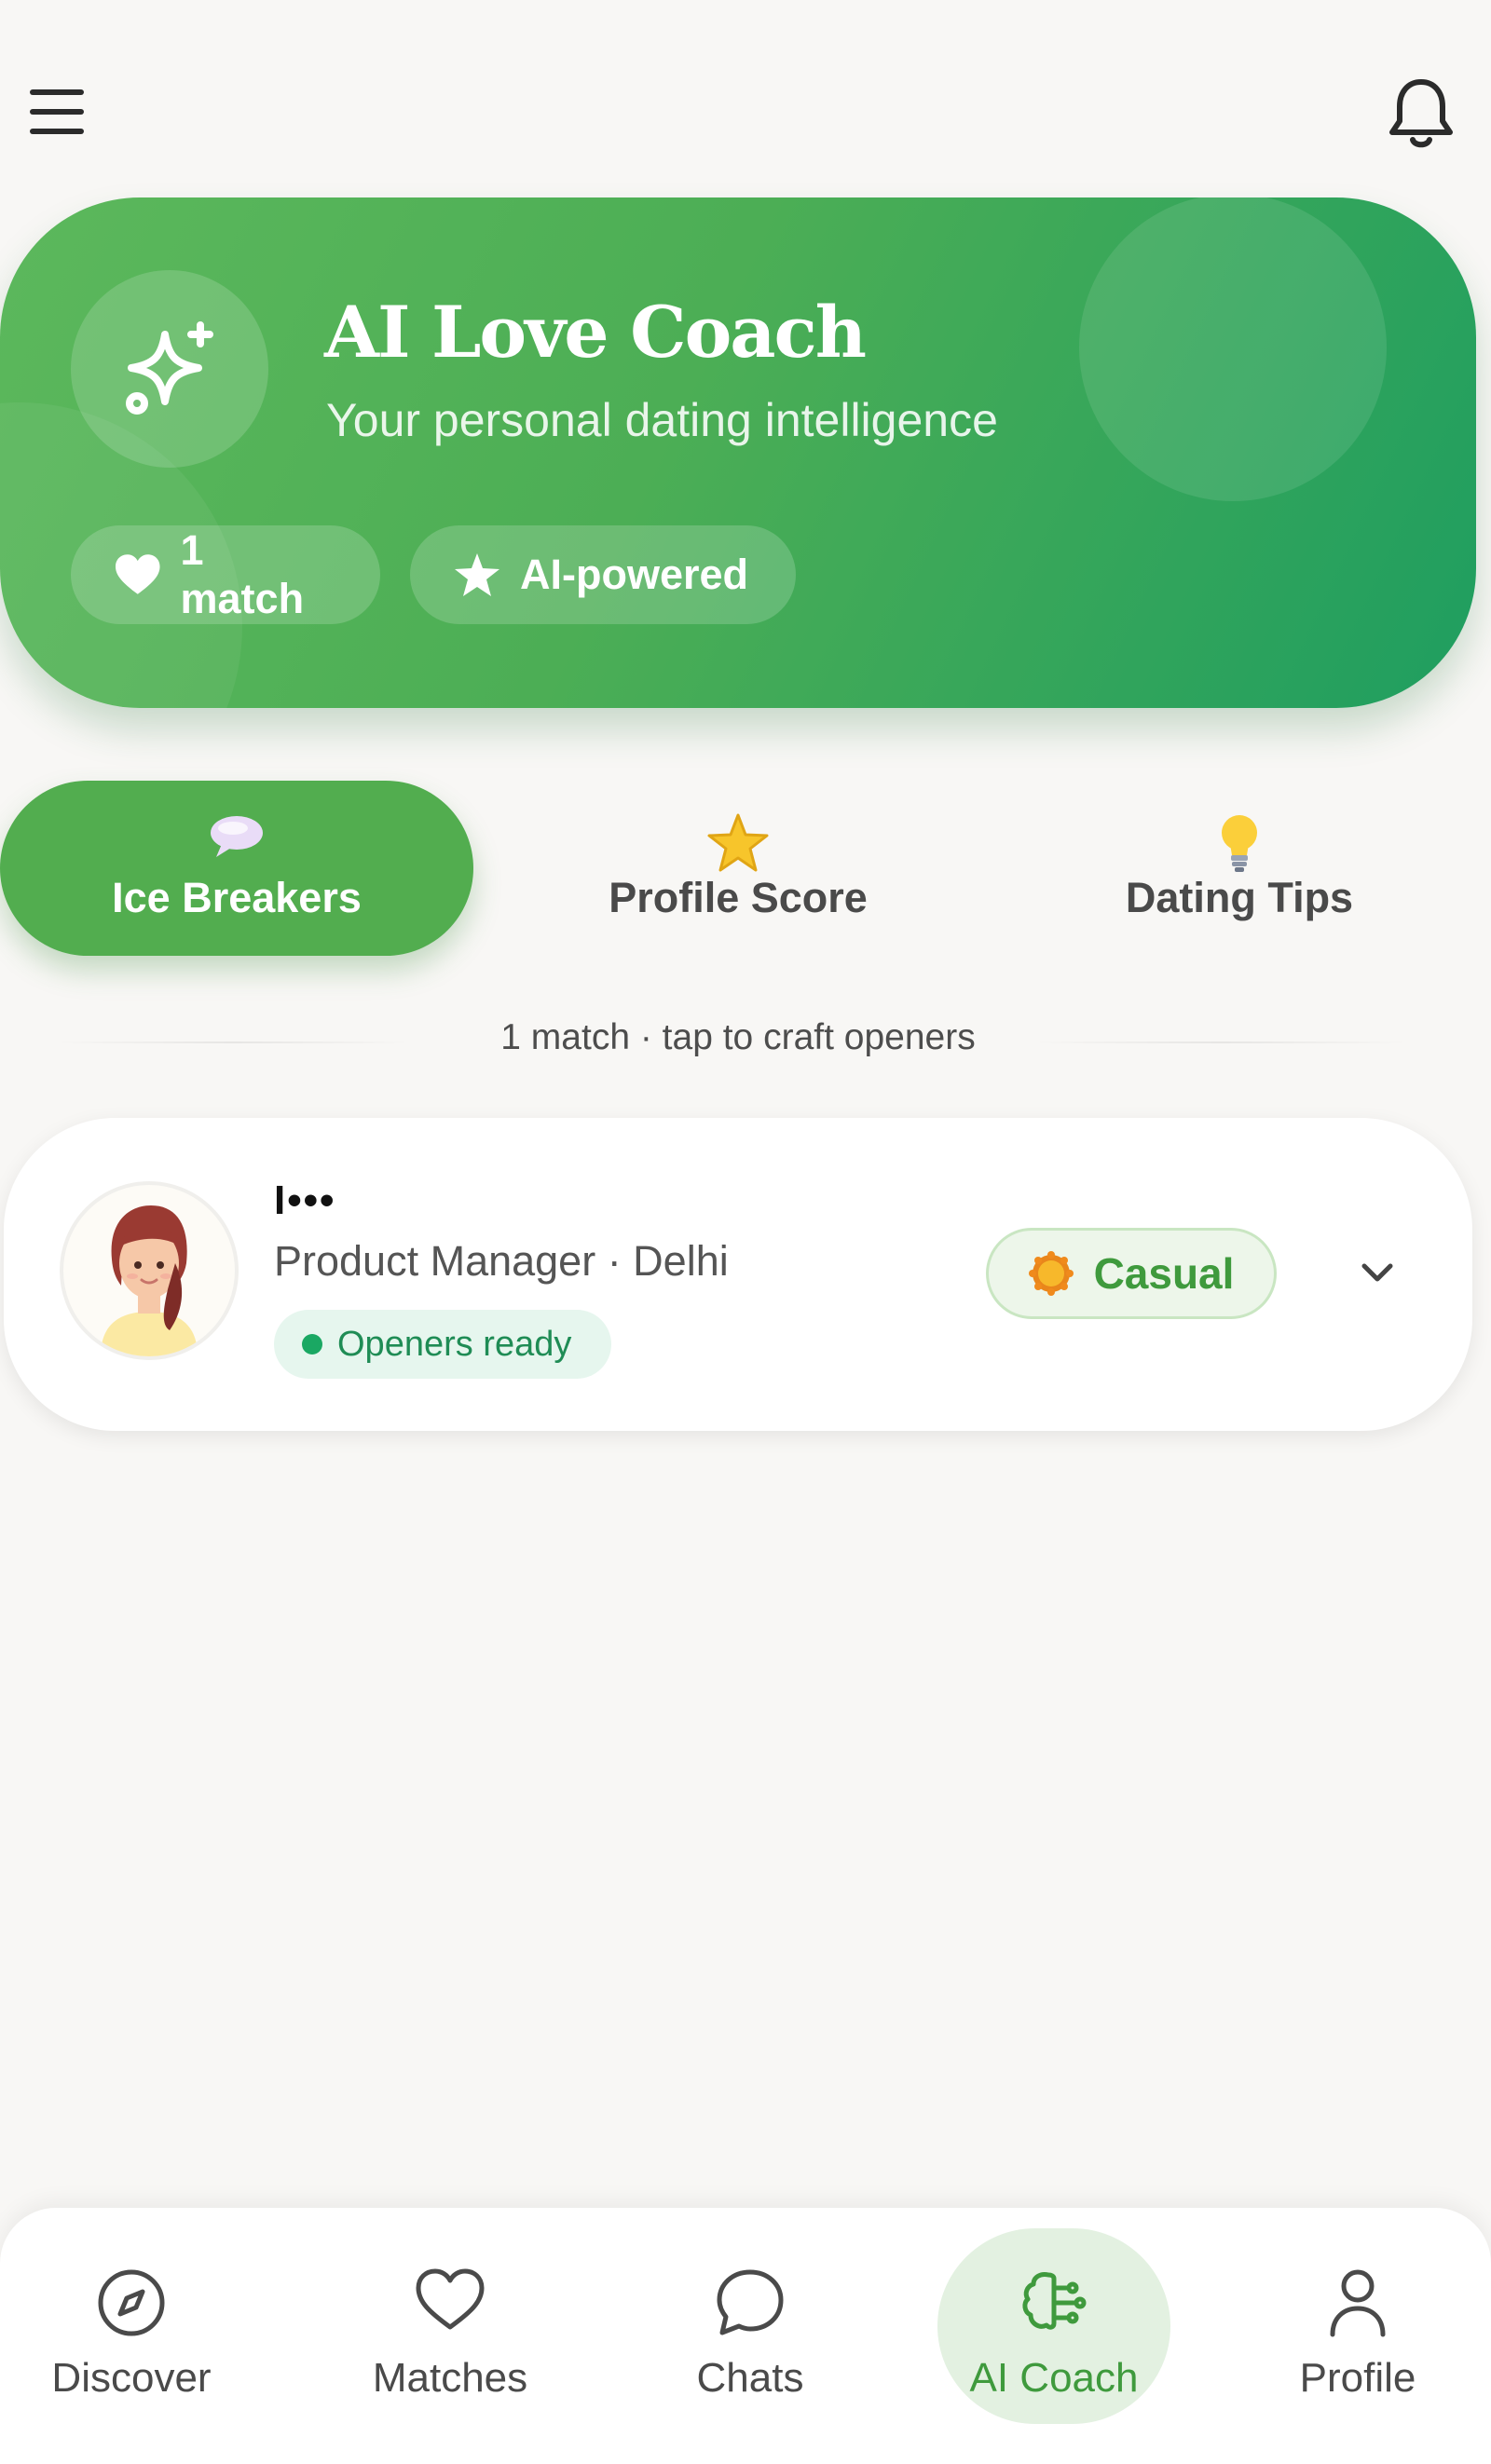 The image size is (1491, 2464). I want to click on match-count-chip: 1 match, so click(226, 574).